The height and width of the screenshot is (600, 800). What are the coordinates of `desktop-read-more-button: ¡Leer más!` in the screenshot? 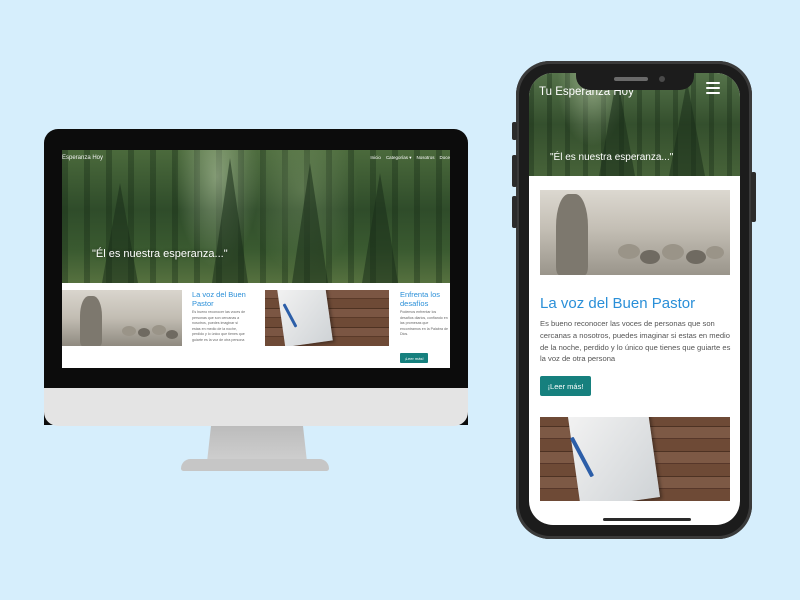 It's located at (414, 358).